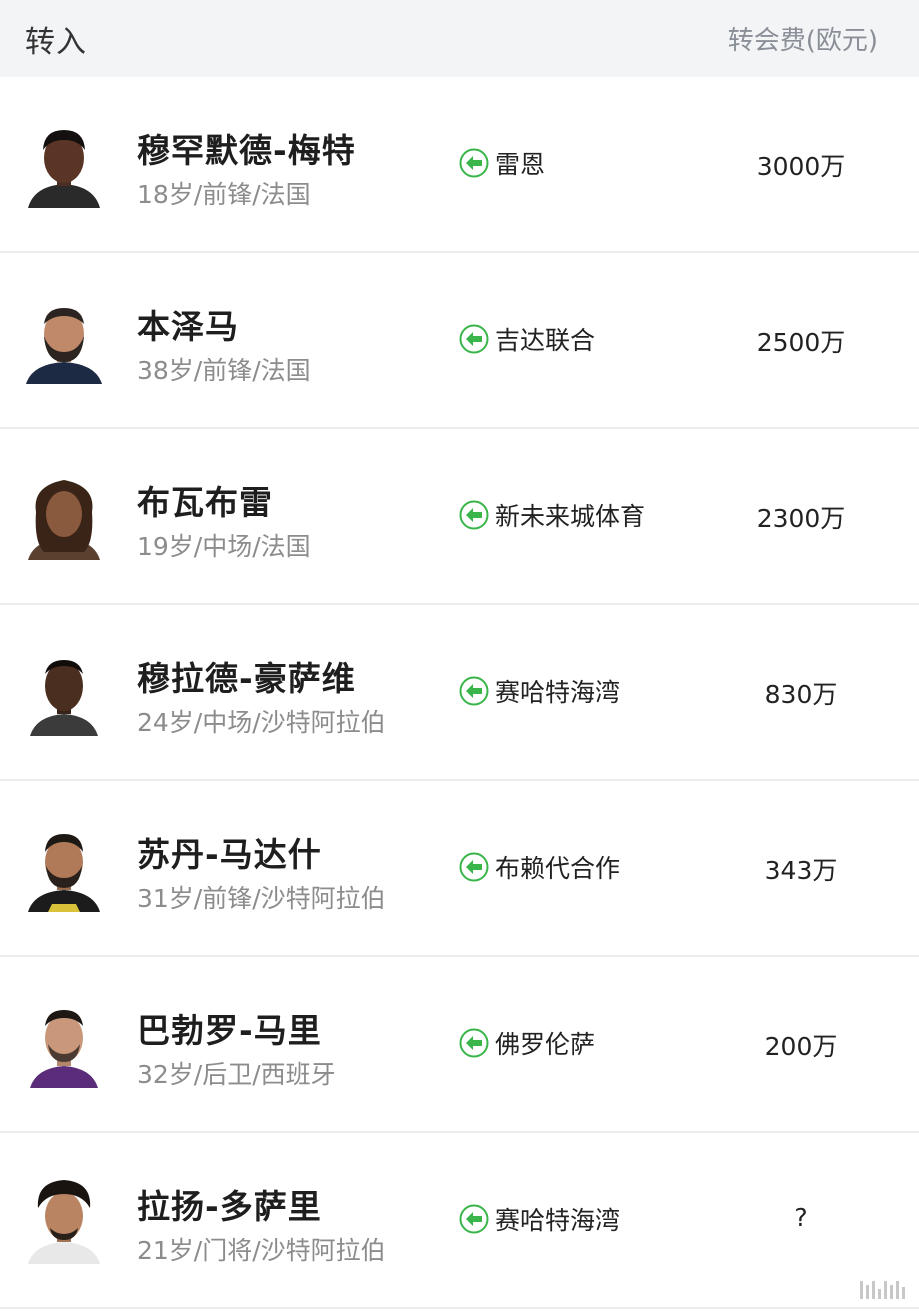 The image size is (919, 1313). I want to click on transfer-fee: 2500万, so click(801, 342).